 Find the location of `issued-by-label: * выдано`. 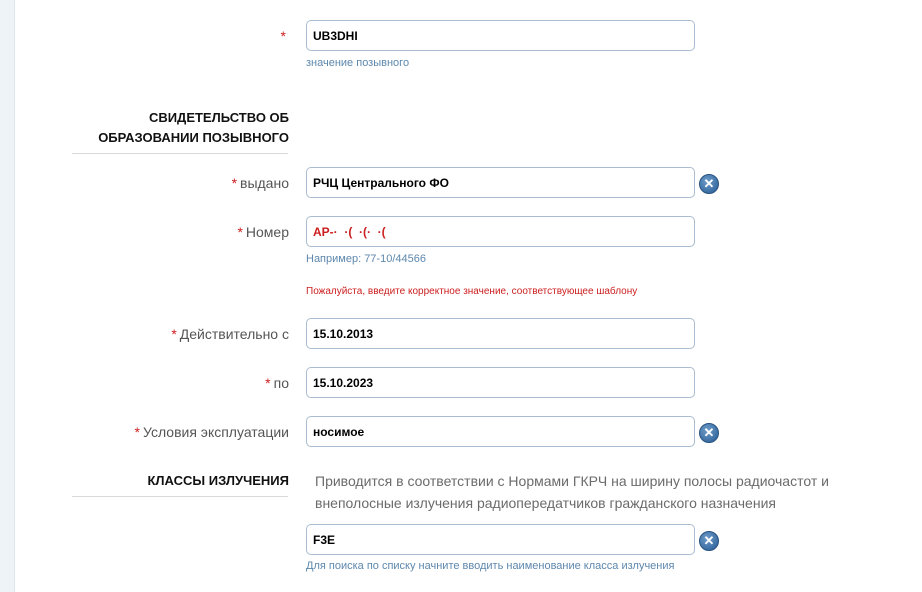

issued-by-label: * выдано is located at coordinates (260, 183).